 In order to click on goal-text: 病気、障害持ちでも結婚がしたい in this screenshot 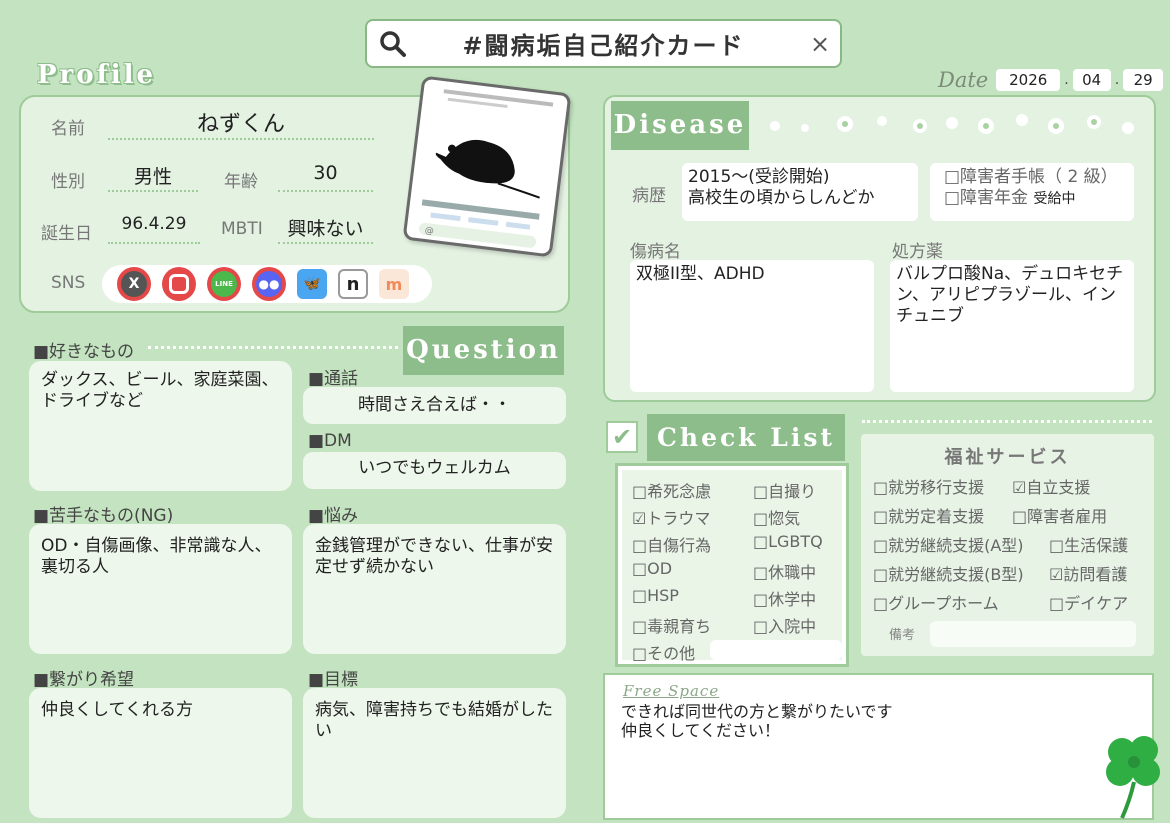, I will do `click(434, 720)`.